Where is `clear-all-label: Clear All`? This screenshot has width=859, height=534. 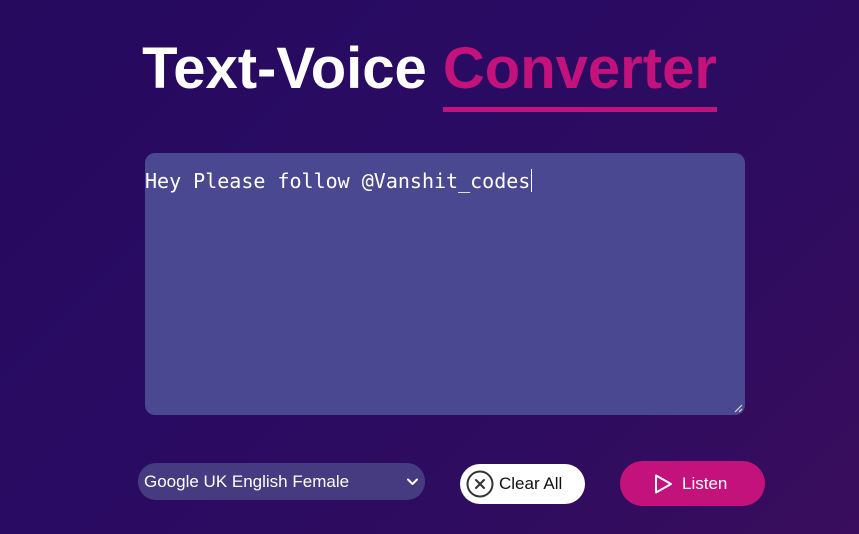
clear-all-label: Clear All is located at coordinates (531, 483).